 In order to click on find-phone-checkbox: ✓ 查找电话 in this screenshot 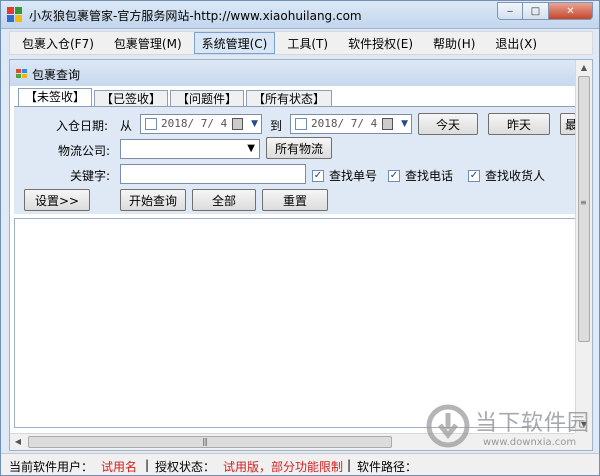, I will do `click(420, 175)`.